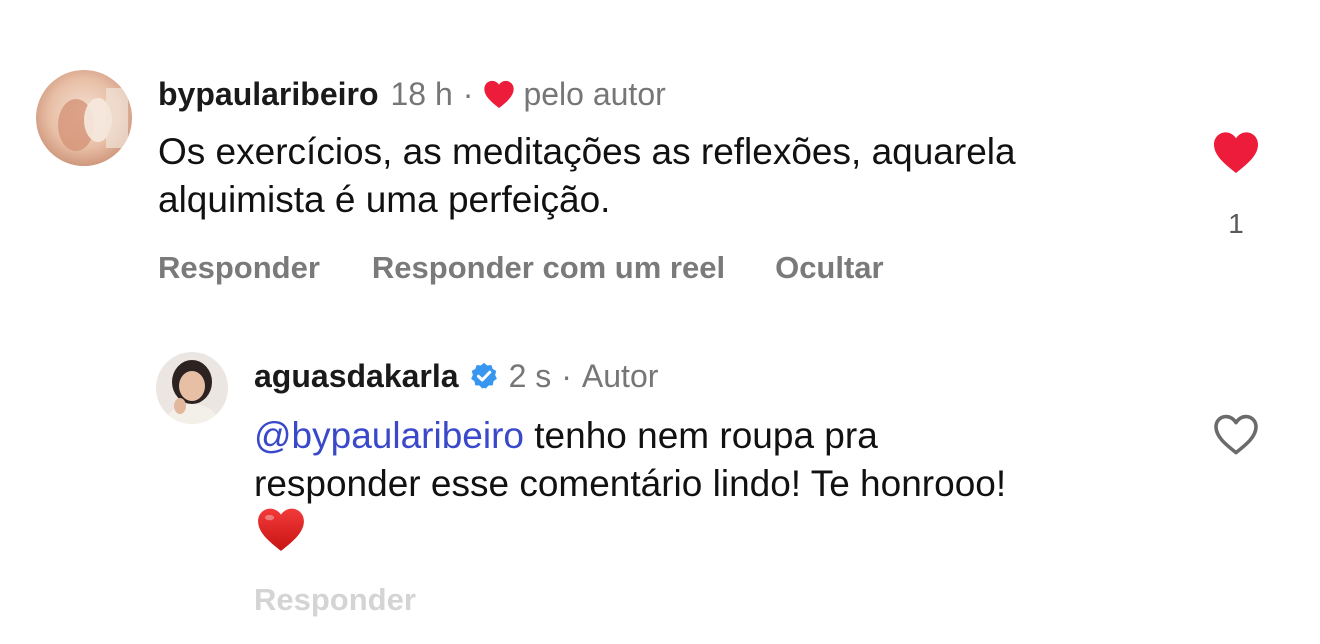 Image resolution: width=1320 pixels, height=644 pixels. I want to click on heart-outline-icon, so click(1236, 434).